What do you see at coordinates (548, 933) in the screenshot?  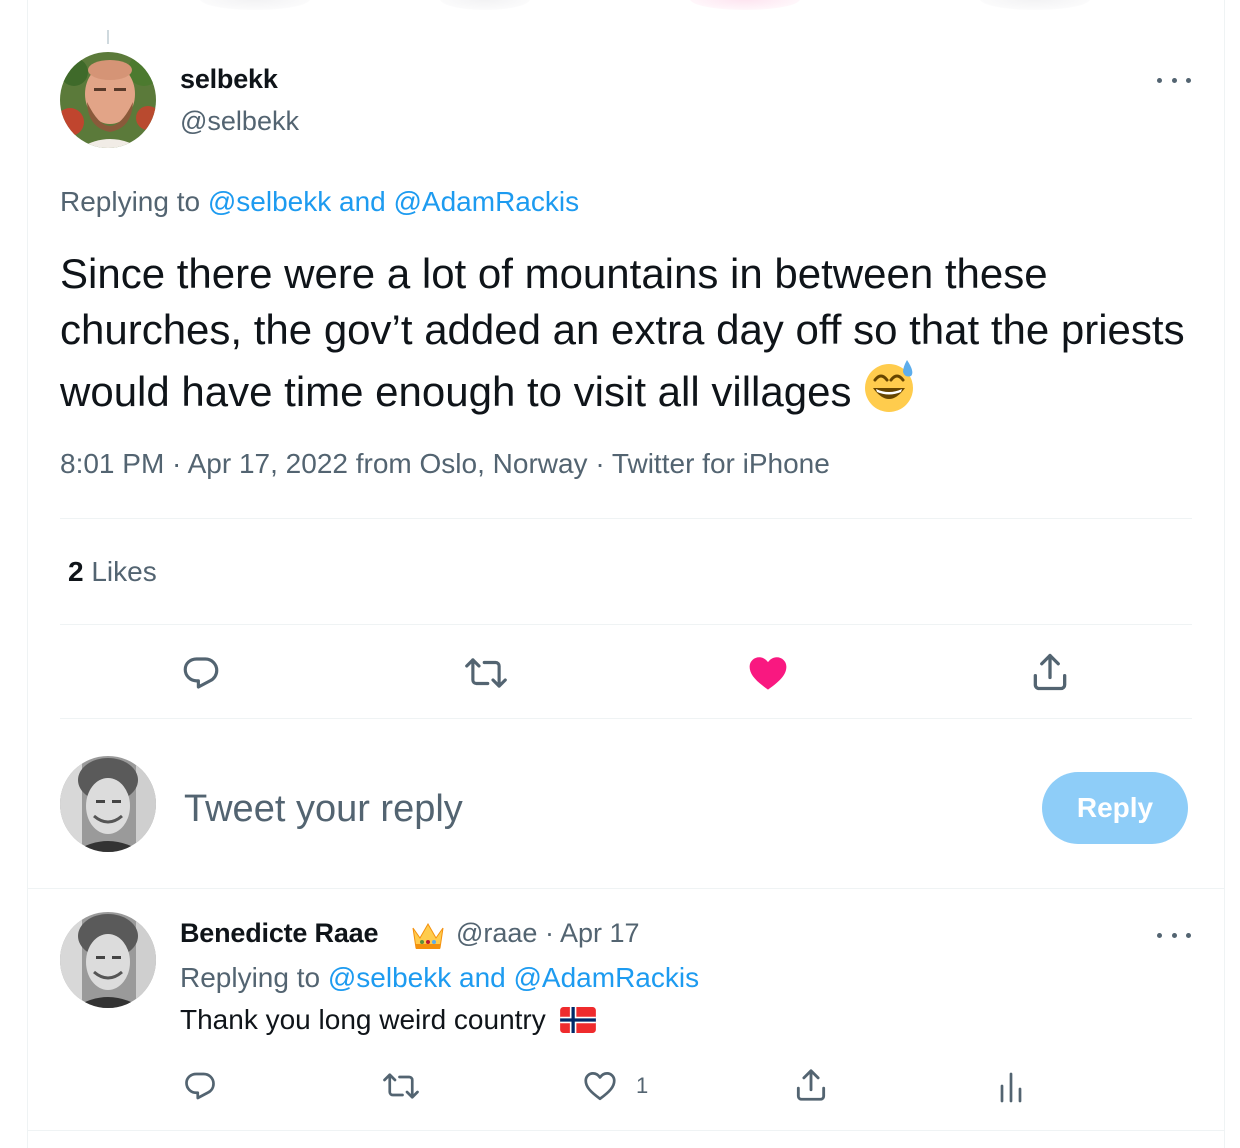 I see `reply-handle-and-date: @raae · Apr 17` at bounding box center [548, 933].